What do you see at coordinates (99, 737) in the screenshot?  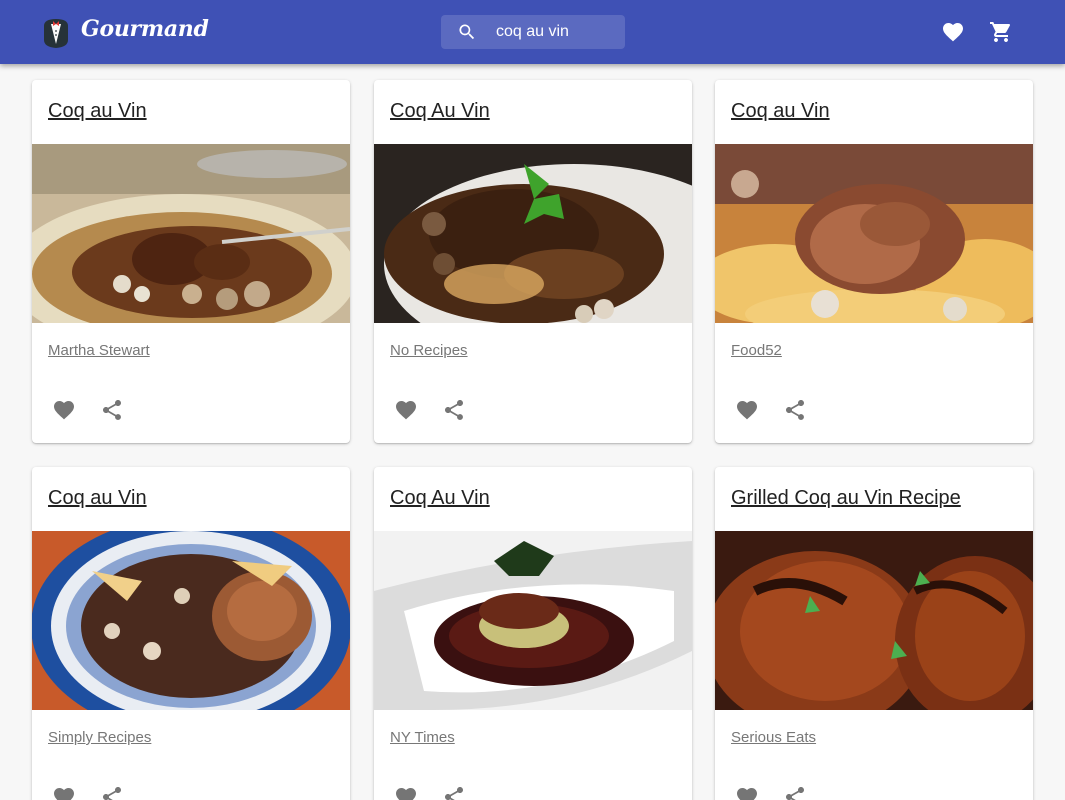 I see `recipe-source-link: Simply Recipes` at bounding box center [99, 737].